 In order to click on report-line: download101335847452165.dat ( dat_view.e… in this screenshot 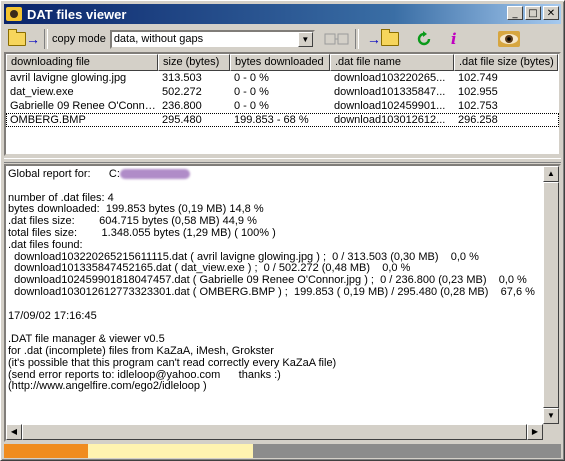, I will do `click(209, 268)`.